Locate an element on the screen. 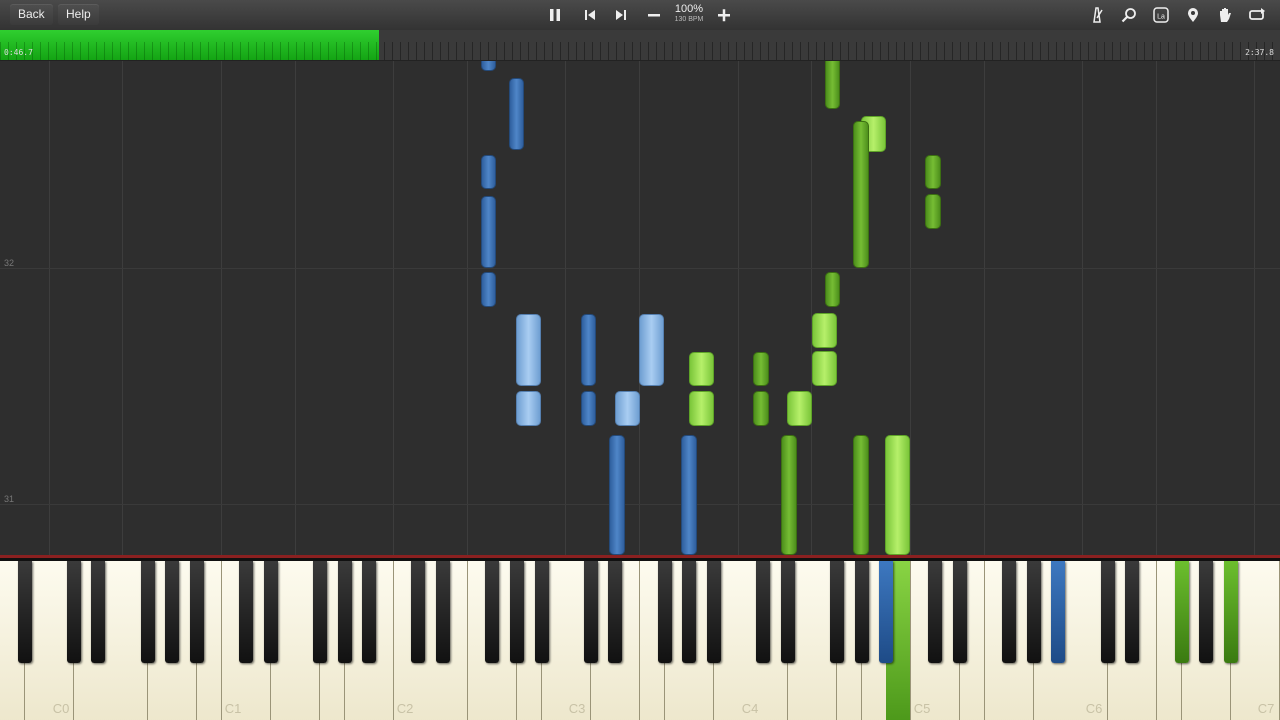 Image resolution: width=1280 pixels, height=720 pixels. speed-up-icon is located at coordinates (724, 15).